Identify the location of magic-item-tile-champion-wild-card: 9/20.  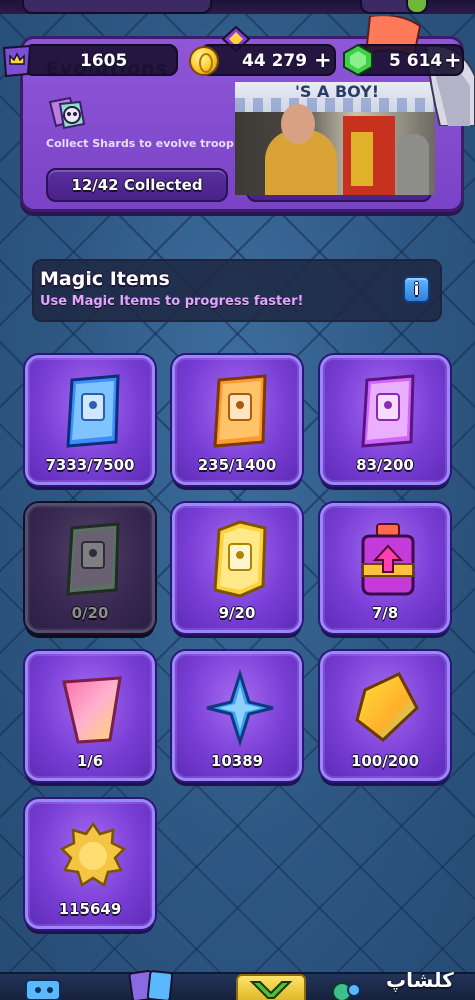
(237, 568).